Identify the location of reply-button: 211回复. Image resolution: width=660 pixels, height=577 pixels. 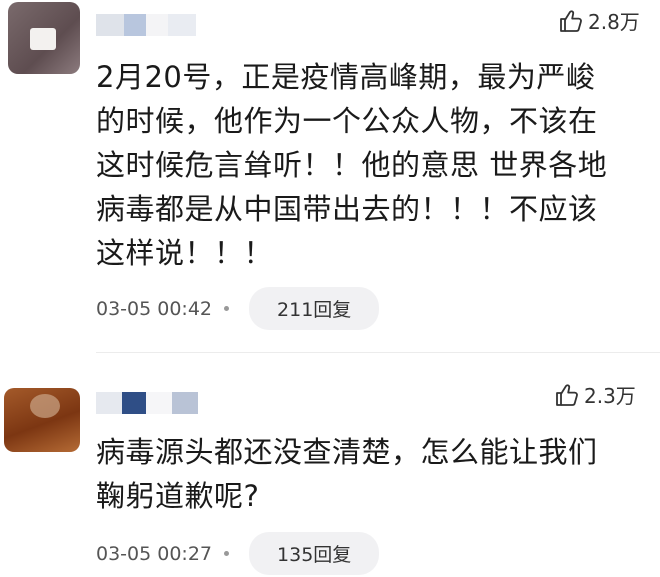
(314, 308).